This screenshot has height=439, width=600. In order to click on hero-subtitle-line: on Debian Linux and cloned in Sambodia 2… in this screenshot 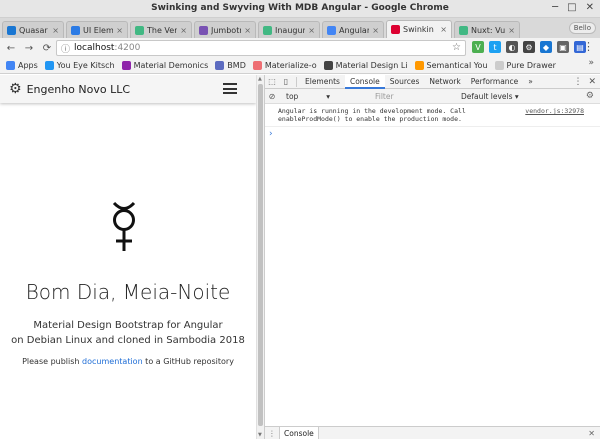, I will do `click(128, 340)`.